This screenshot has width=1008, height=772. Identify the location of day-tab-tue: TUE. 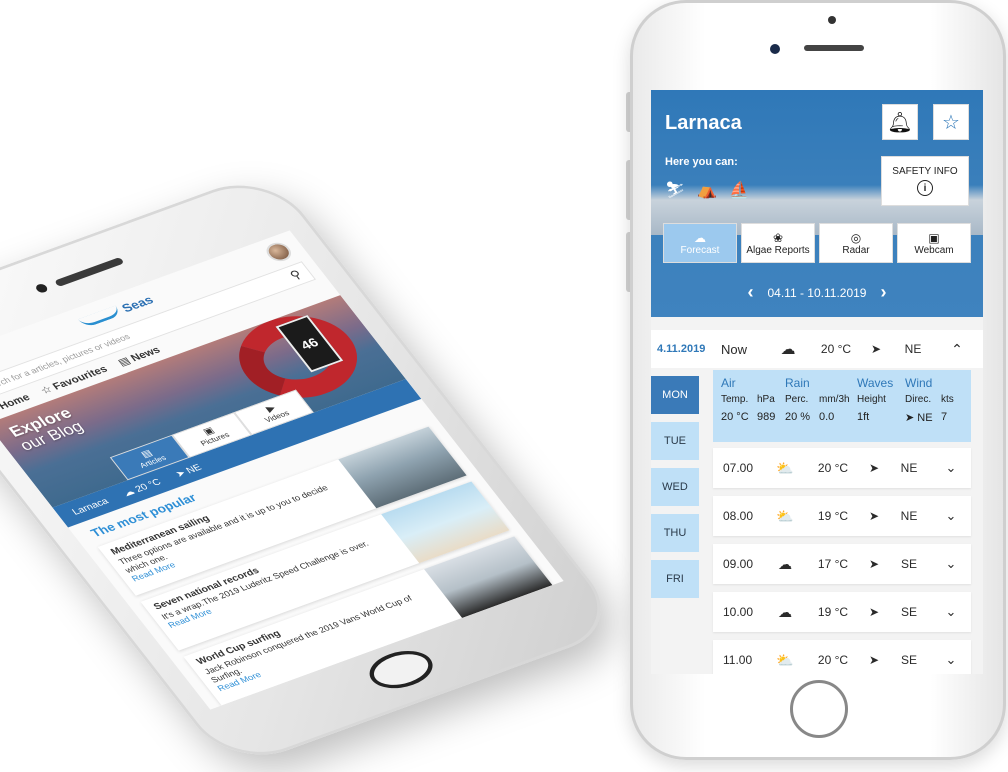
(675, 441).